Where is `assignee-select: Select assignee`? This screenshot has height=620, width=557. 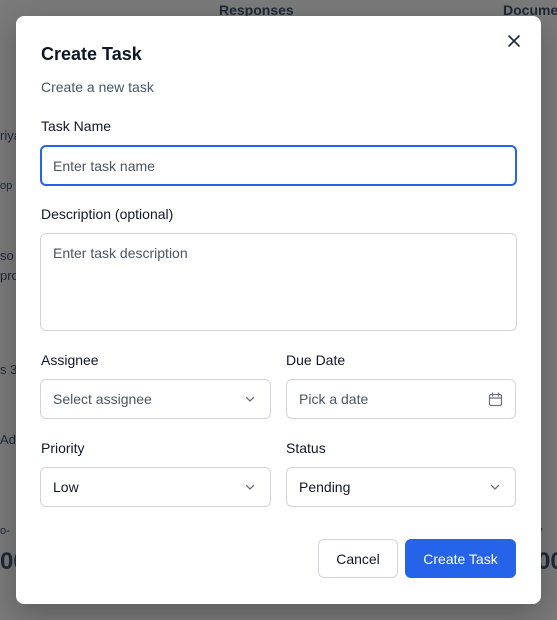 assignee-select: Select assignee is located at coordinates (155, 399).